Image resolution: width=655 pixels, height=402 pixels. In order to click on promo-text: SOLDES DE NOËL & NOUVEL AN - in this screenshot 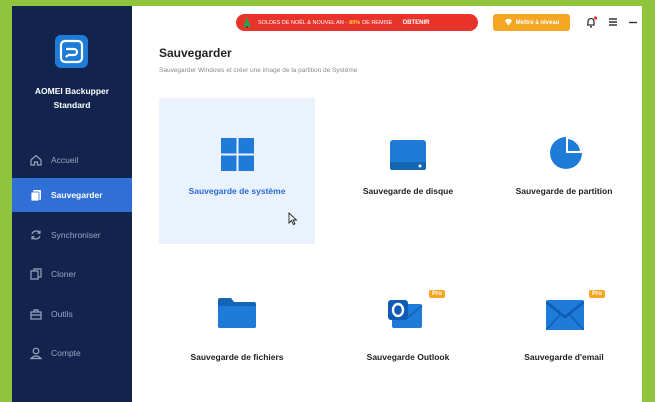, I will do `click(303, 22)`.